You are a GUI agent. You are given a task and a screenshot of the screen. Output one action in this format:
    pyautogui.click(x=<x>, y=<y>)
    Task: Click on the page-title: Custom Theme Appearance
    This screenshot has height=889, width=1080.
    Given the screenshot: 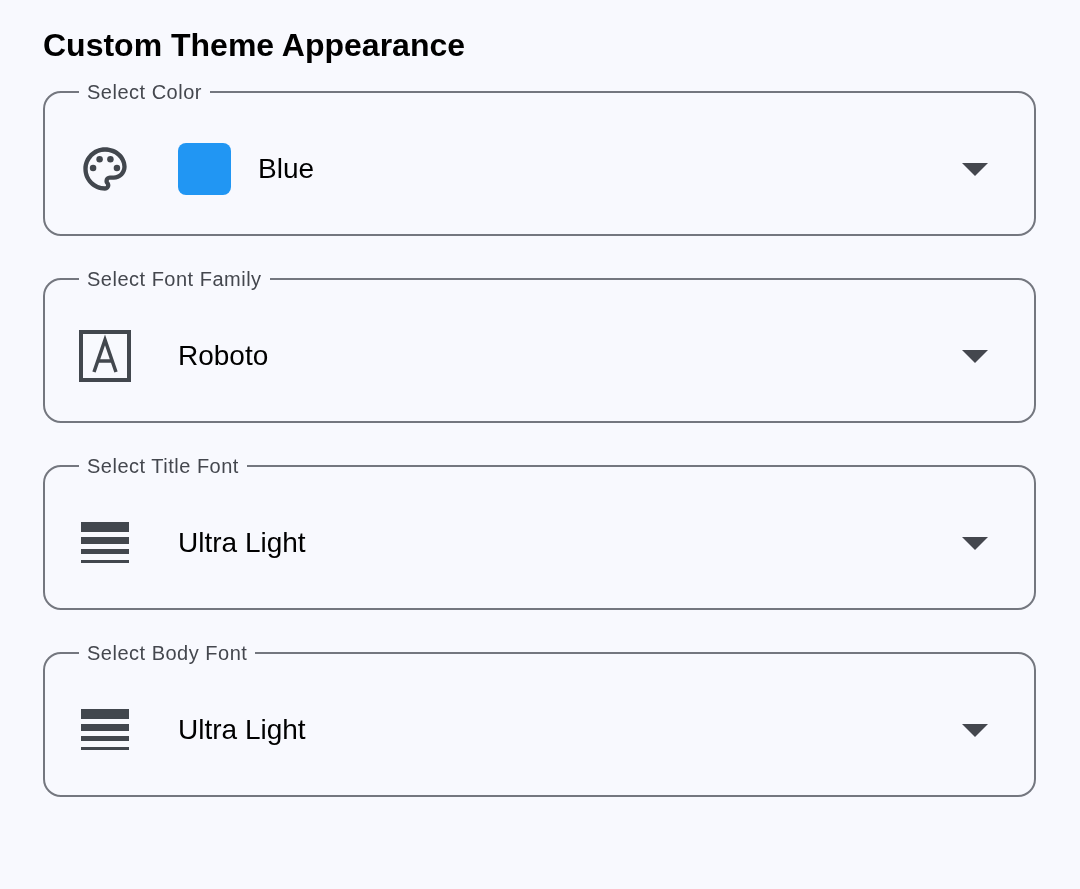 What is the action you would take?
    pyautogui.click(x=254, y=45)
    